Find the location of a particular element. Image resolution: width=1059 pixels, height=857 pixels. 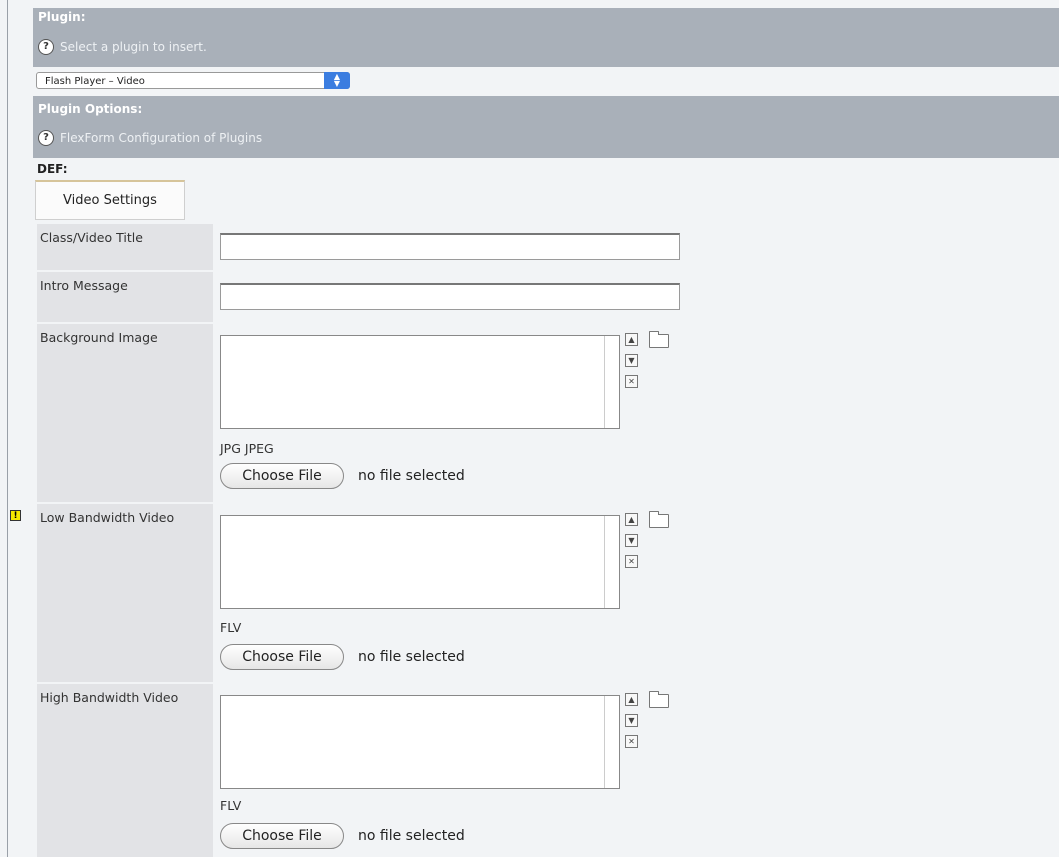

allowed-types: JPG JPEG is located at coordinates (247, 448).